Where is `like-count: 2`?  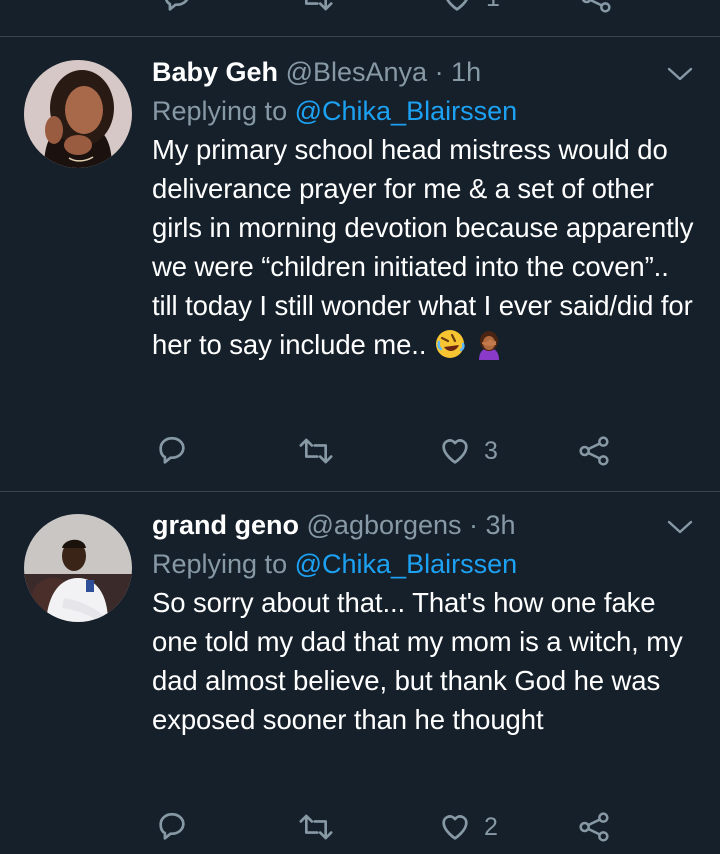 like-count: 2 is located at coordinates (491, 826).